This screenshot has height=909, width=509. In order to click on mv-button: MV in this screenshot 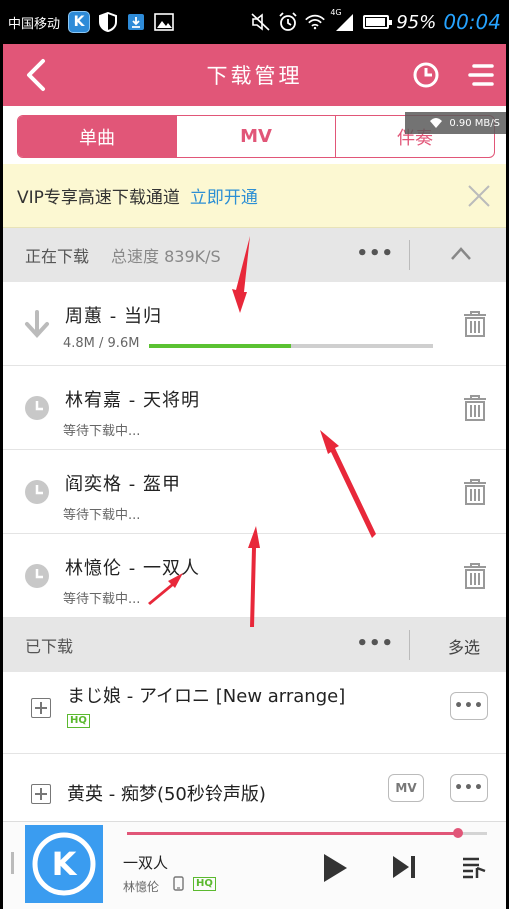, I will do `click(406, 788)`.